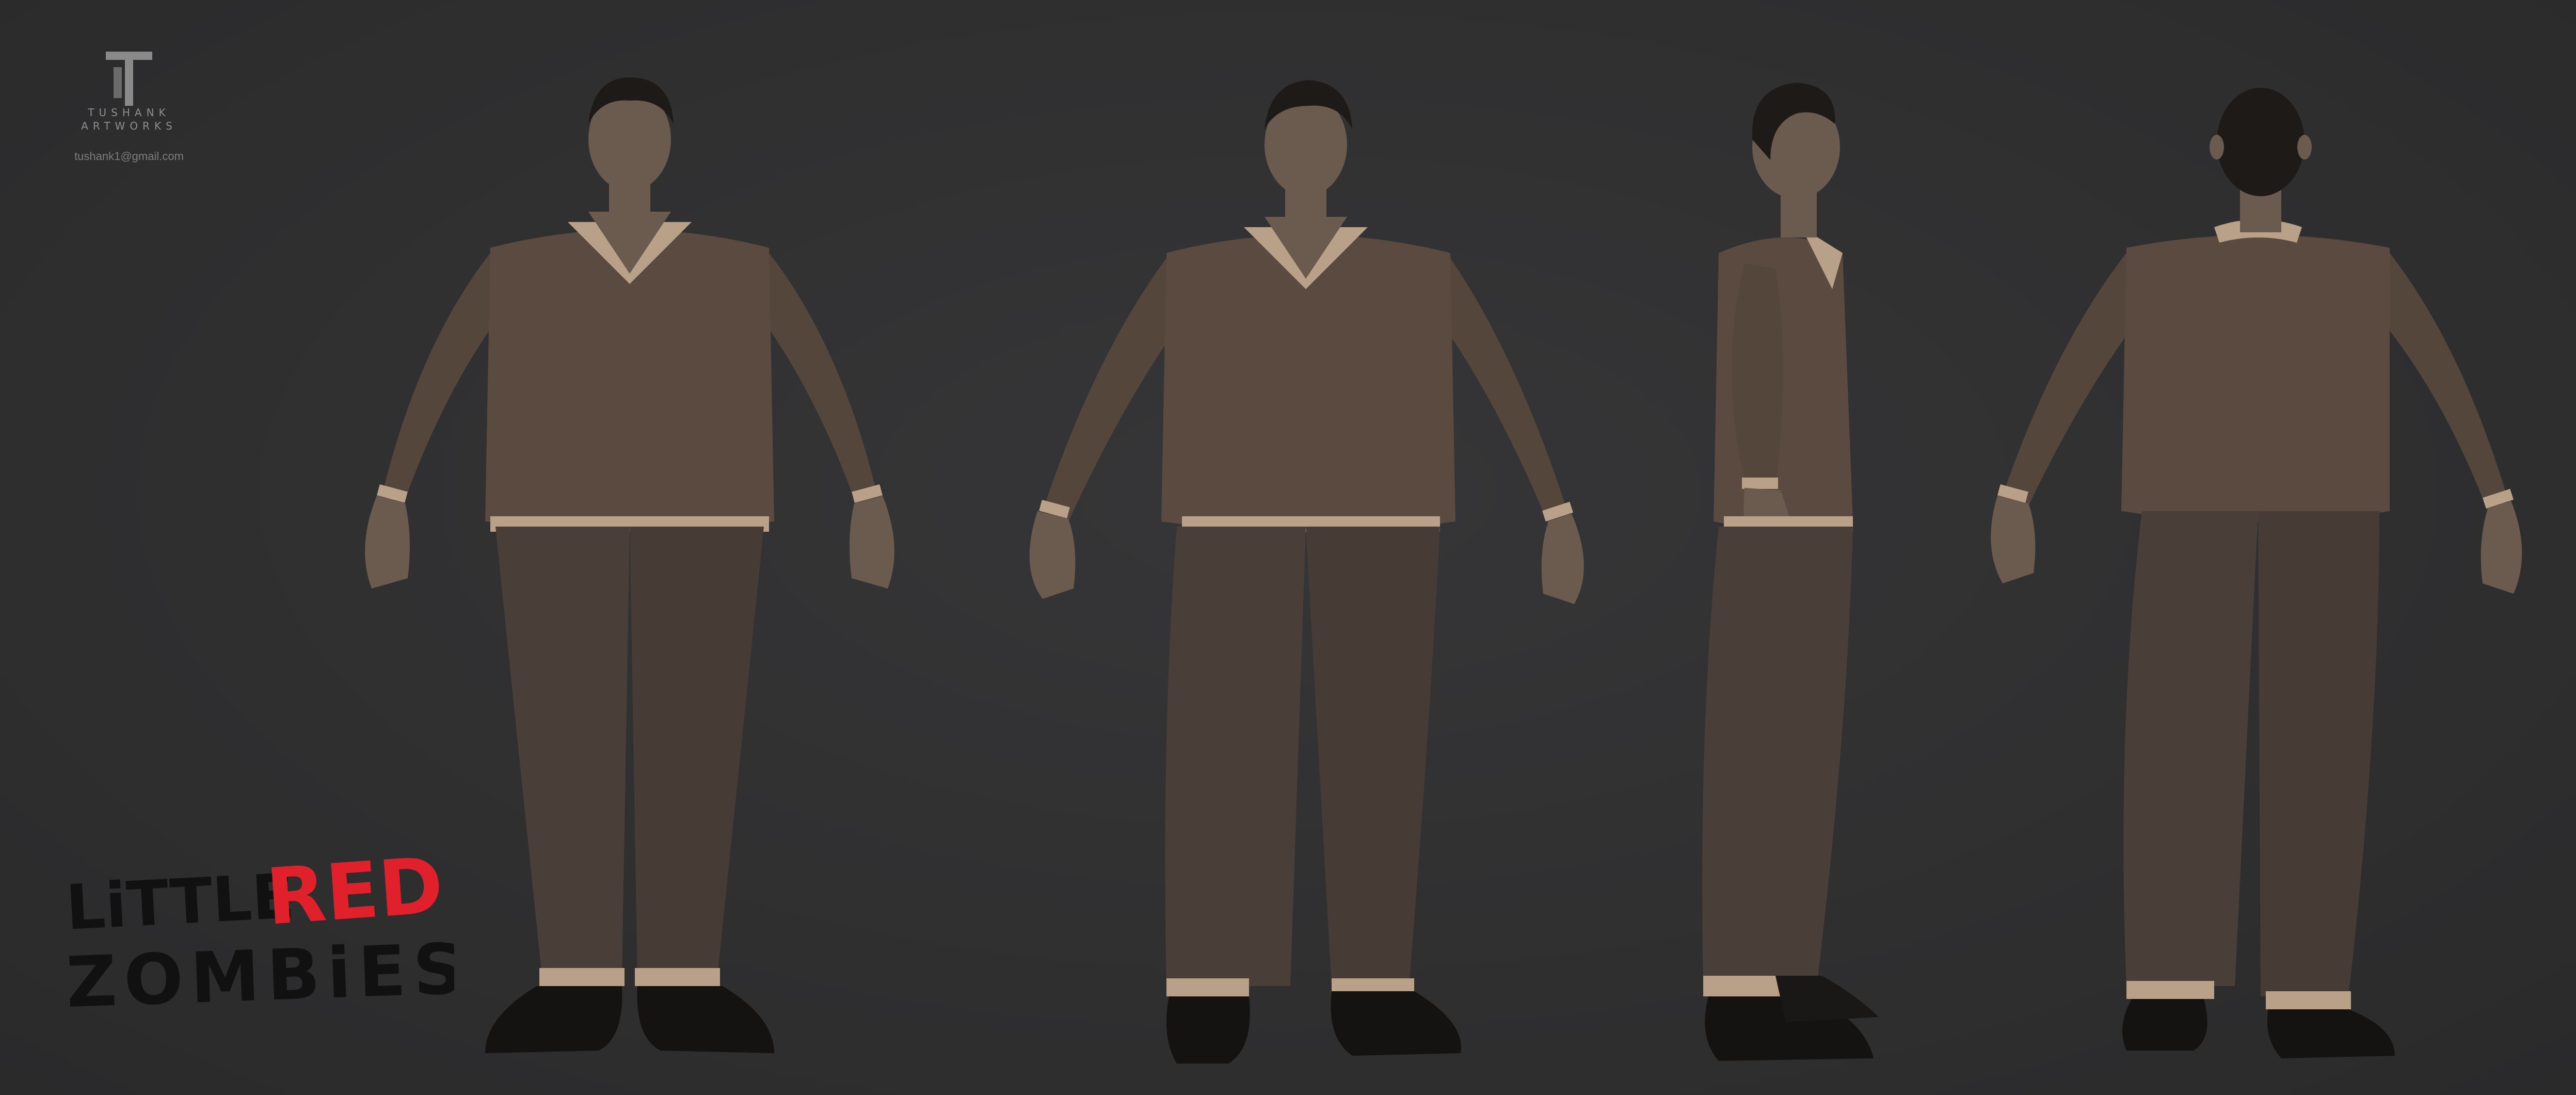 The image size is (2576, 1095). Describe the element at coordinates (180, 902) in the screenshot. I see `title-word-little: LiTTLE` at that location.